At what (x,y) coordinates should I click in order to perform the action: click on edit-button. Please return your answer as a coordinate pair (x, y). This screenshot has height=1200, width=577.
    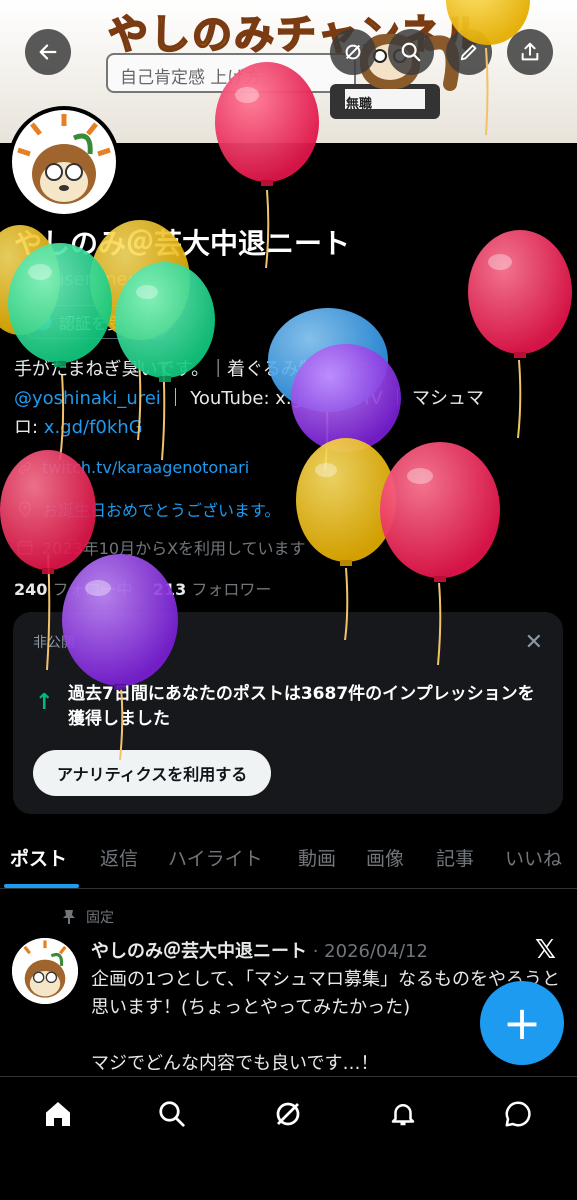
    Looking at the image, I should click on (469, 52).